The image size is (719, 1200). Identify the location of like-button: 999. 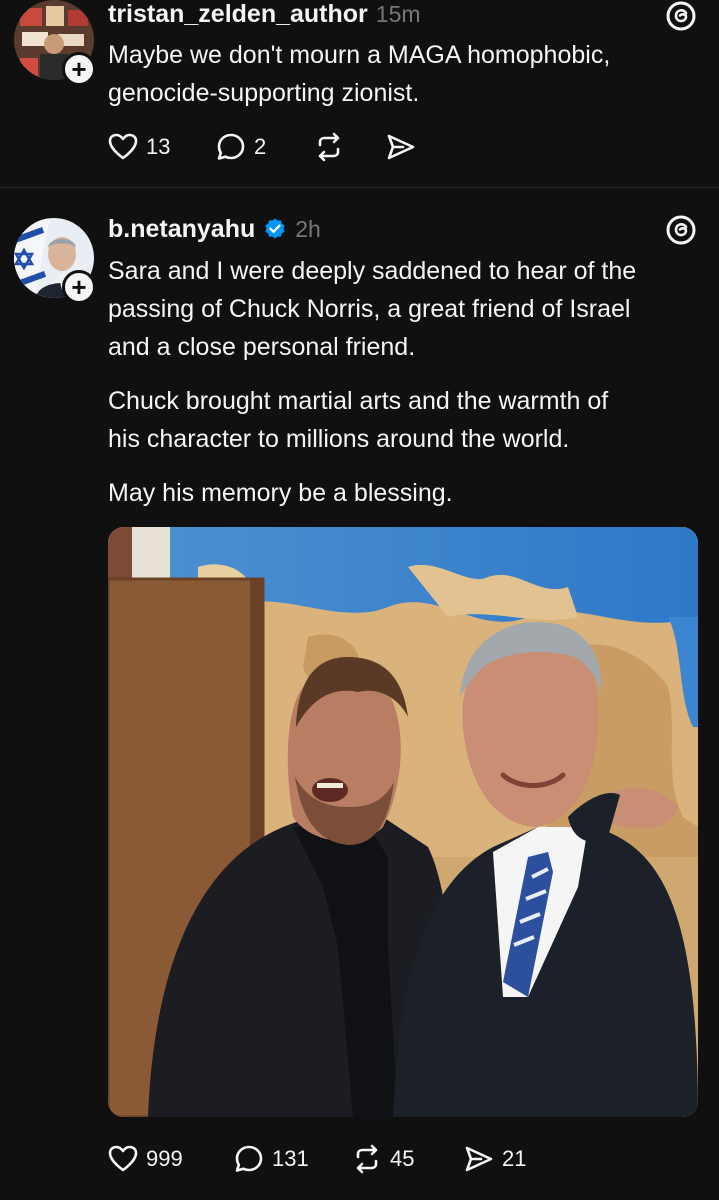
(169, 1159).